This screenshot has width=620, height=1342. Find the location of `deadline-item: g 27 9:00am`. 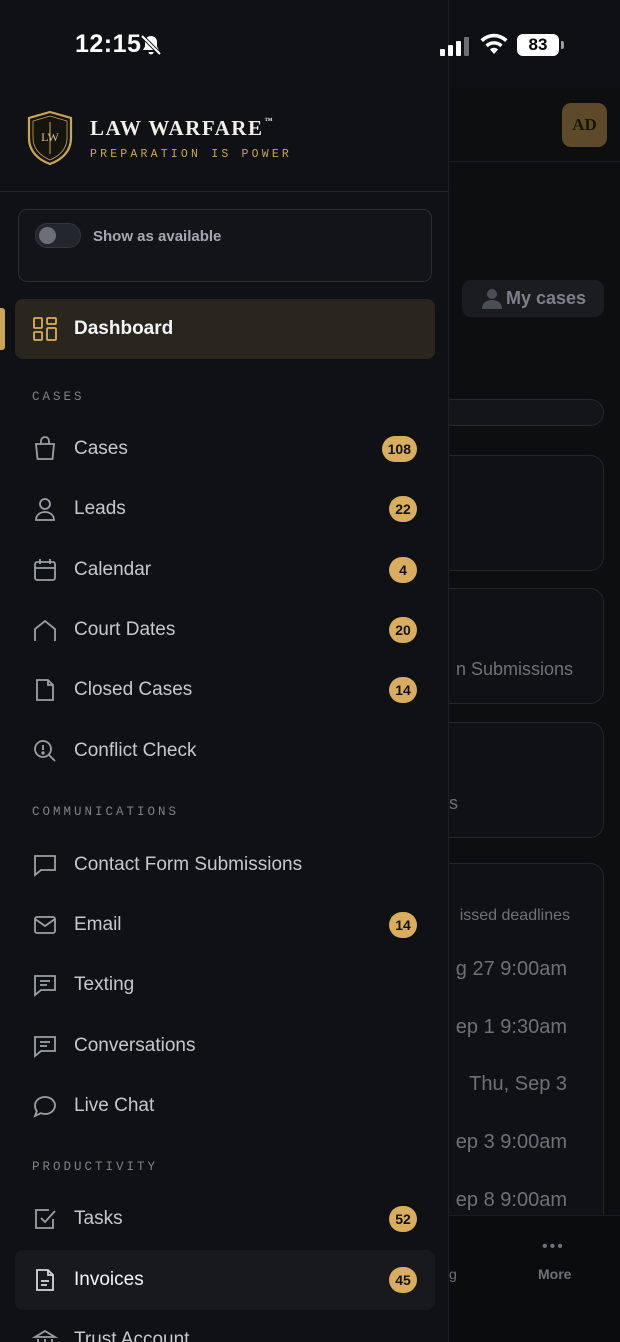

deadline-item: g 27 9:00am is located at coordinates (508, 969).